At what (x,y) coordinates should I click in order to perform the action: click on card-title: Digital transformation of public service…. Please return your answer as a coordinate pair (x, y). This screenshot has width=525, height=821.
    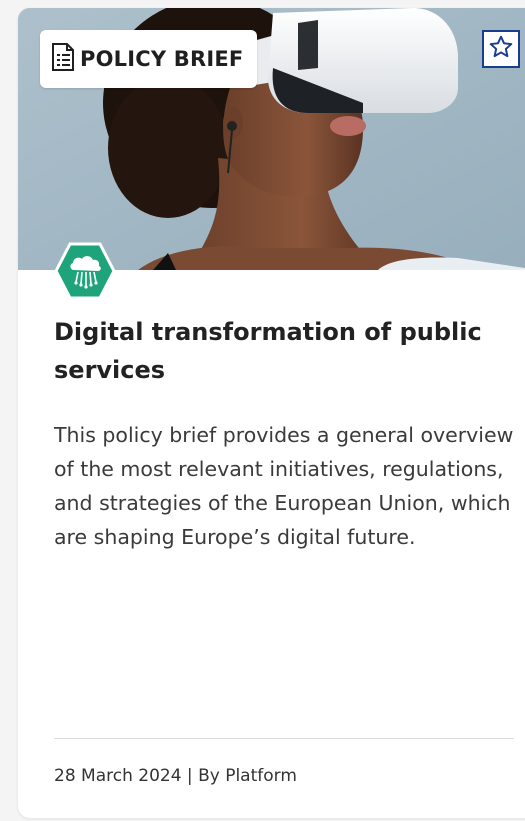
    Looking at the image, I should click on (274, 351).